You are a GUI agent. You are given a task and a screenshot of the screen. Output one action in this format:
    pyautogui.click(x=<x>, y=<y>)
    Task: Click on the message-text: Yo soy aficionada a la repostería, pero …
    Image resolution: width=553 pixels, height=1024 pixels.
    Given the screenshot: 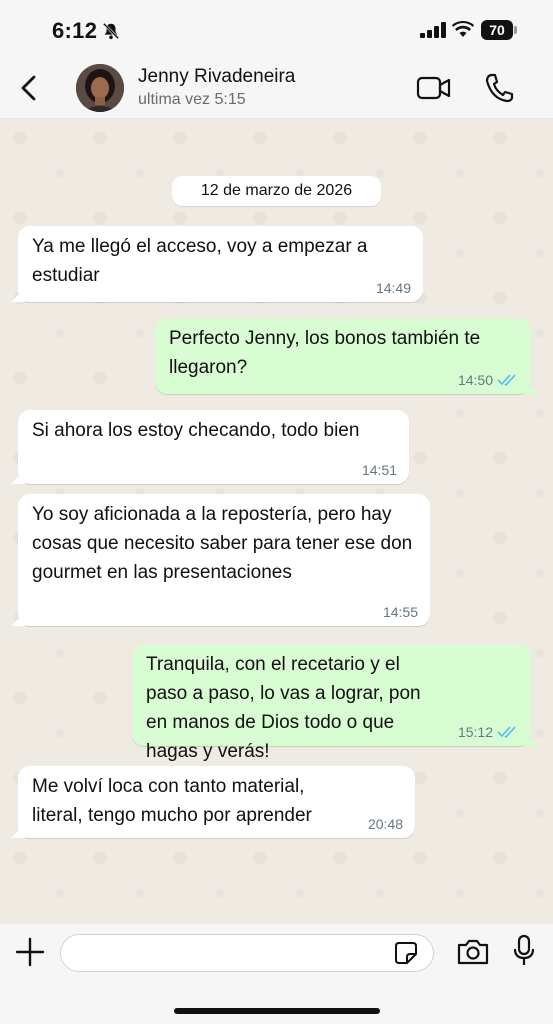 What is the action you would take?
    pyautogui.click(x=222, y=543)
    